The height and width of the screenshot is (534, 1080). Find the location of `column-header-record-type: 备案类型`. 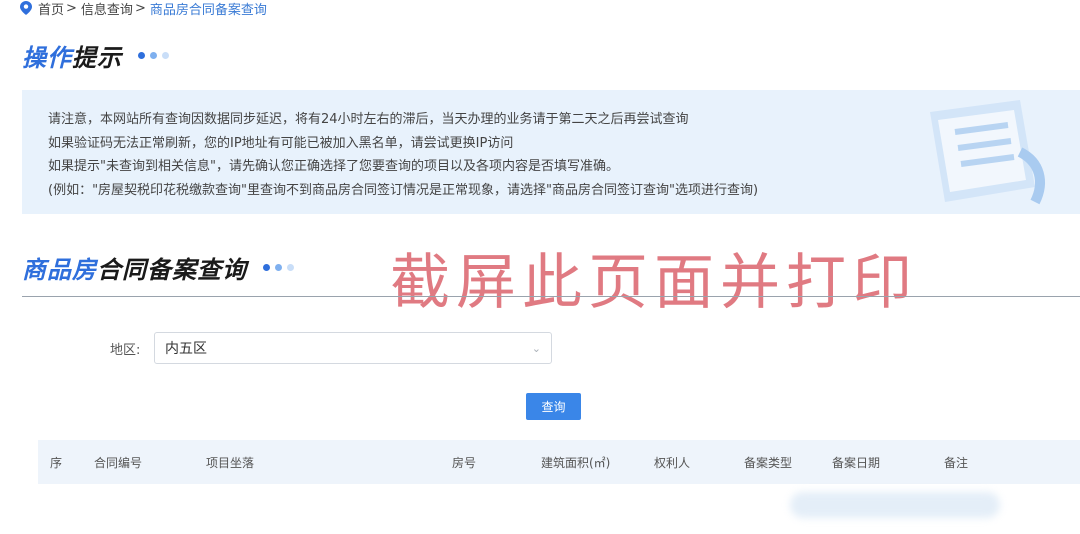

column-header-record-type: 备案类型 is located at coordinates (768, 463).